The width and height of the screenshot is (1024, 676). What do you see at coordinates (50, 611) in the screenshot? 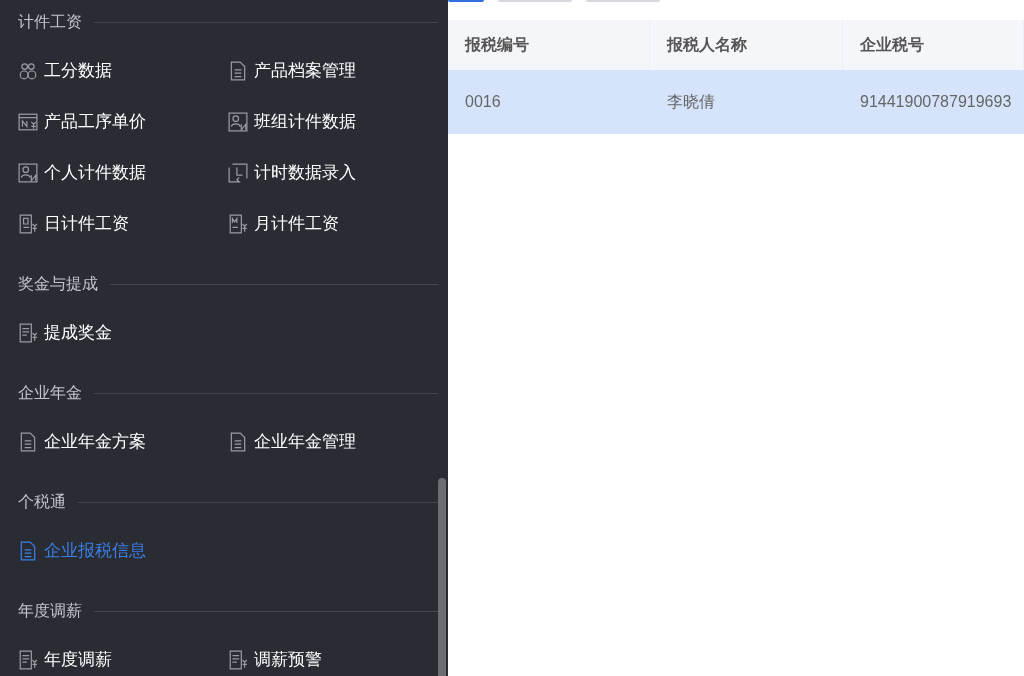
I see `section-title: 年度调薪` at bounding box center [50, 611].